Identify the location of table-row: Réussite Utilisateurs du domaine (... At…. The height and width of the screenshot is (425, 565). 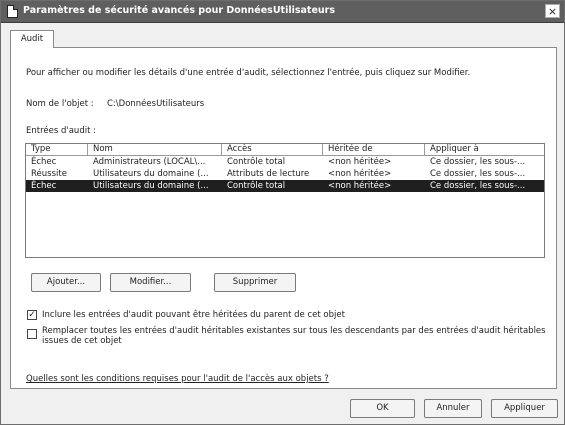
(285, 174).